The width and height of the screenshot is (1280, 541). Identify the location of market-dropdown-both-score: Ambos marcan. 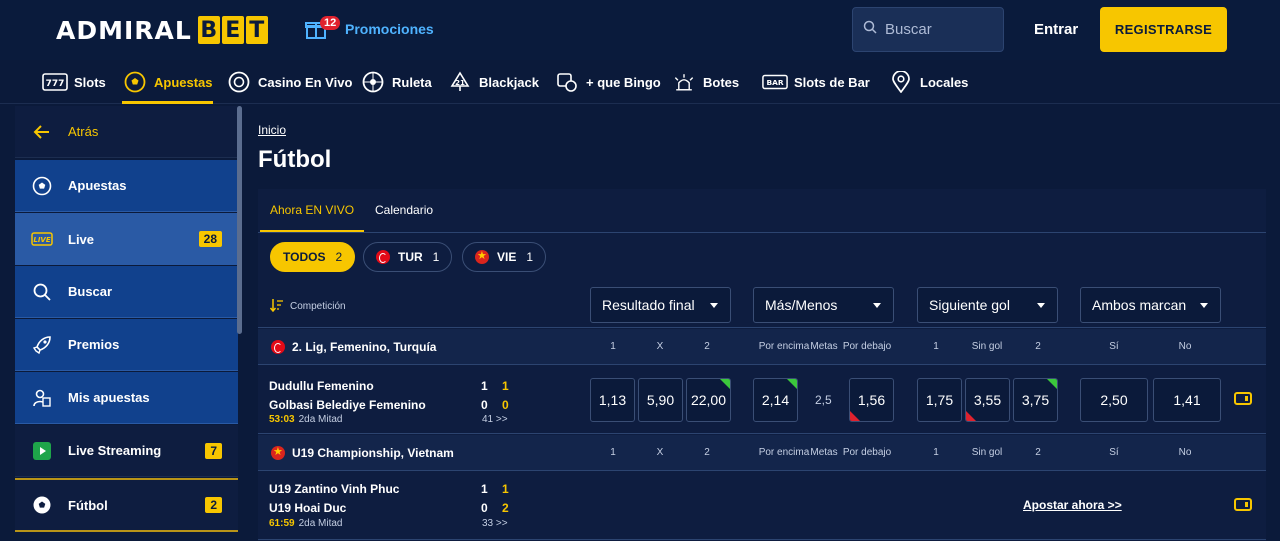
(1150, 305).